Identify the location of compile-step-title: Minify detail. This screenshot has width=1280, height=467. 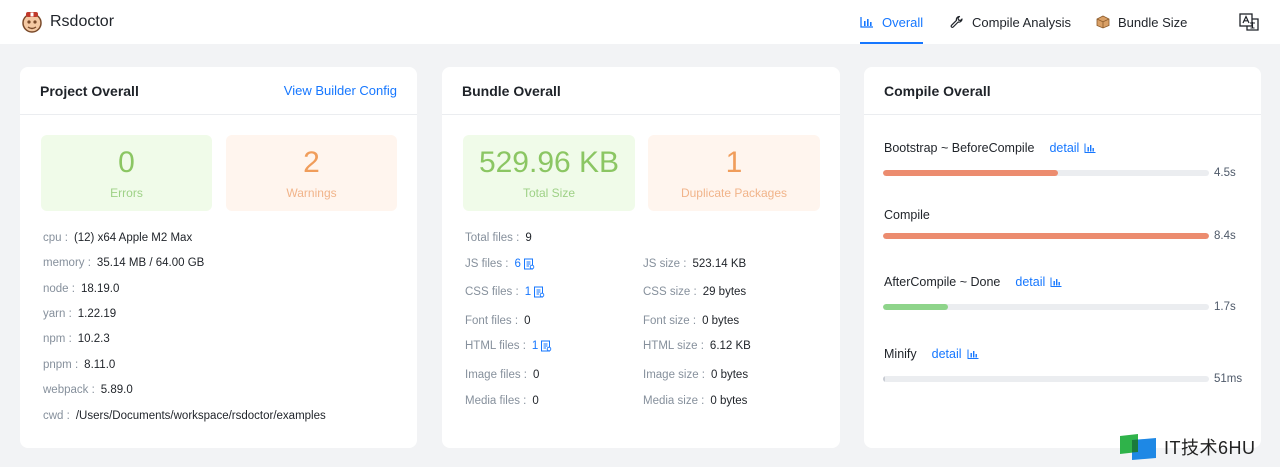
(931, 354).